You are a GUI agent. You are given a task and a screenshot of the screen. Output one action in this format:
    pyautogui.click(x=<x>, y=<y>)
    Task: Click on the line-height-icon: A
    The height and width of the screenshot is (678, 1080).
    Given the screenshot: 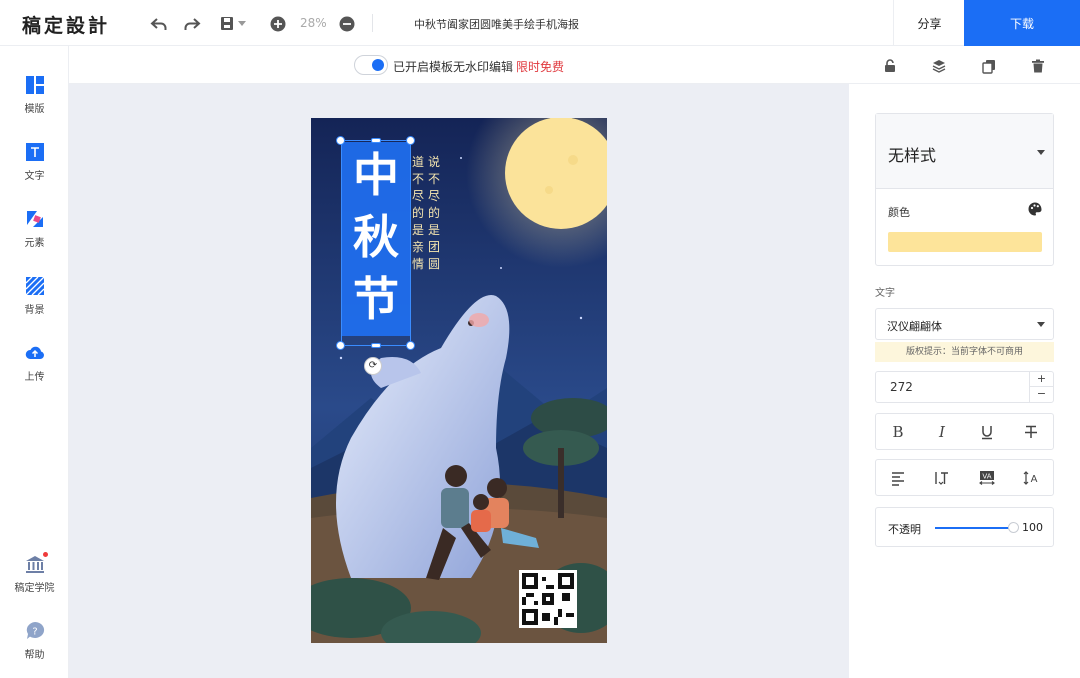 What is the action you would take?
    pyautogui.click(x=1030, y=477)
    